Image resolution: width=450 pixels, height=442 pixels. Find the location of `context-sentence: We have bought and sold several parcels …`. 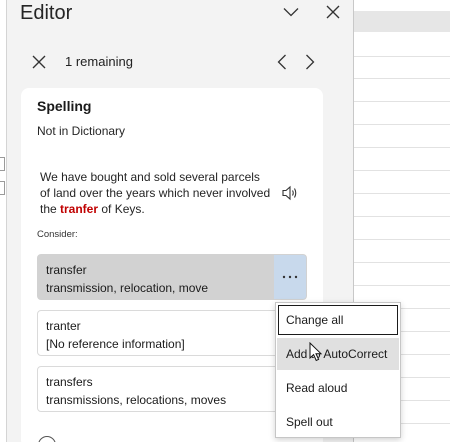

context-sentence: We have bought and sold several parcels … is located at coordinates (156, 193).